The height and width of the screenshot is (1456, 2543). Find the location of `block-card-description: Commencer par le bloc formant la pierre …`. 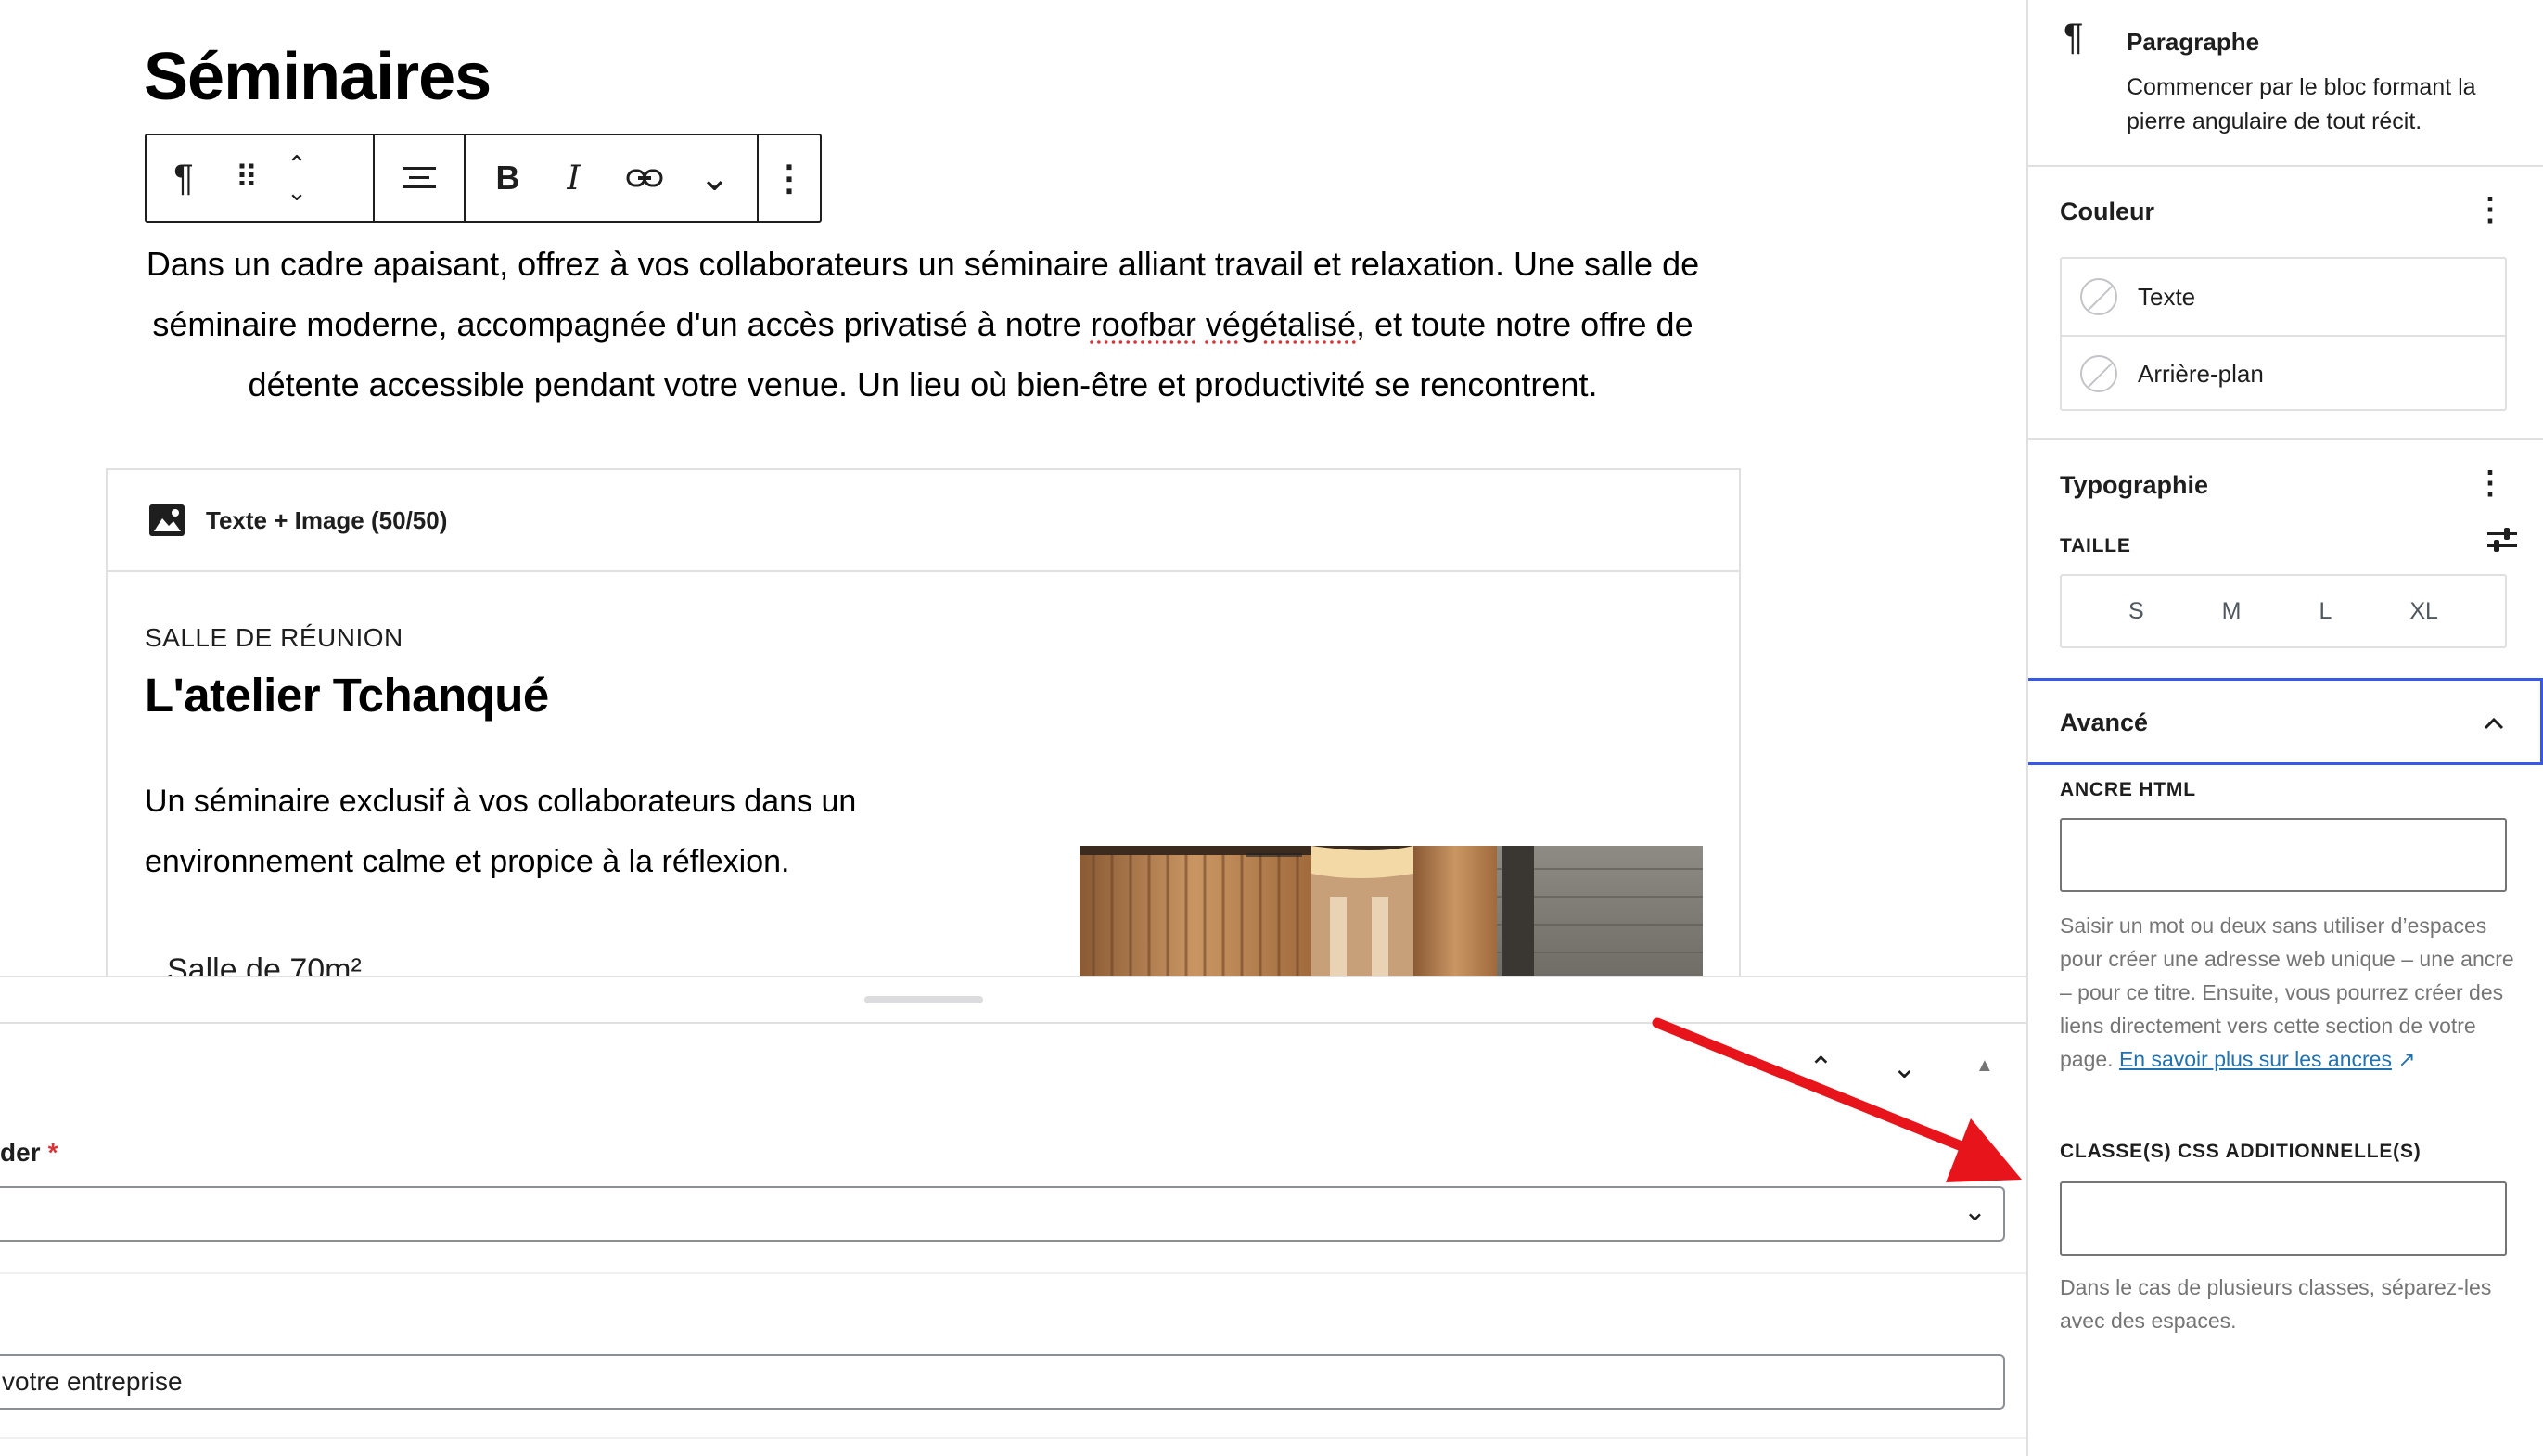

block-card-description: Commencer par le bloc formant la pierre … is located at coordinates (2301, 104).